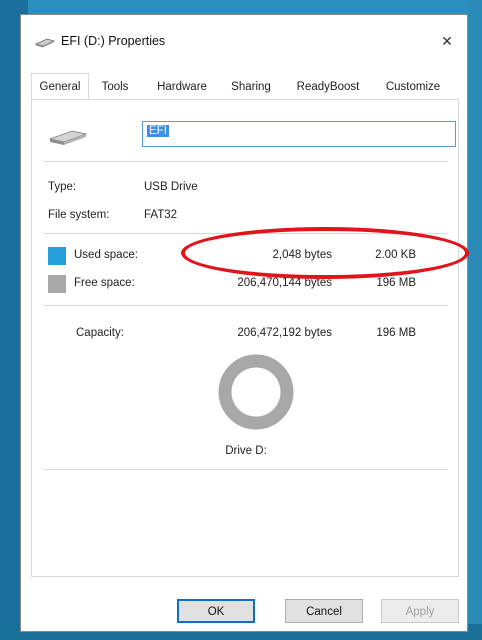  I want to click on free-space-size: 196 MB, so click(396, 283).